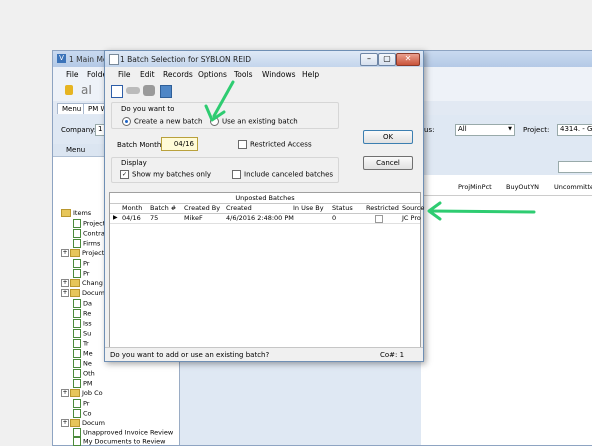 This screenshot has width=592, height=446. Describe the element at coordinates (119, 441) in the screenshot. I see `tree-item: My Documents to Review` at that location.